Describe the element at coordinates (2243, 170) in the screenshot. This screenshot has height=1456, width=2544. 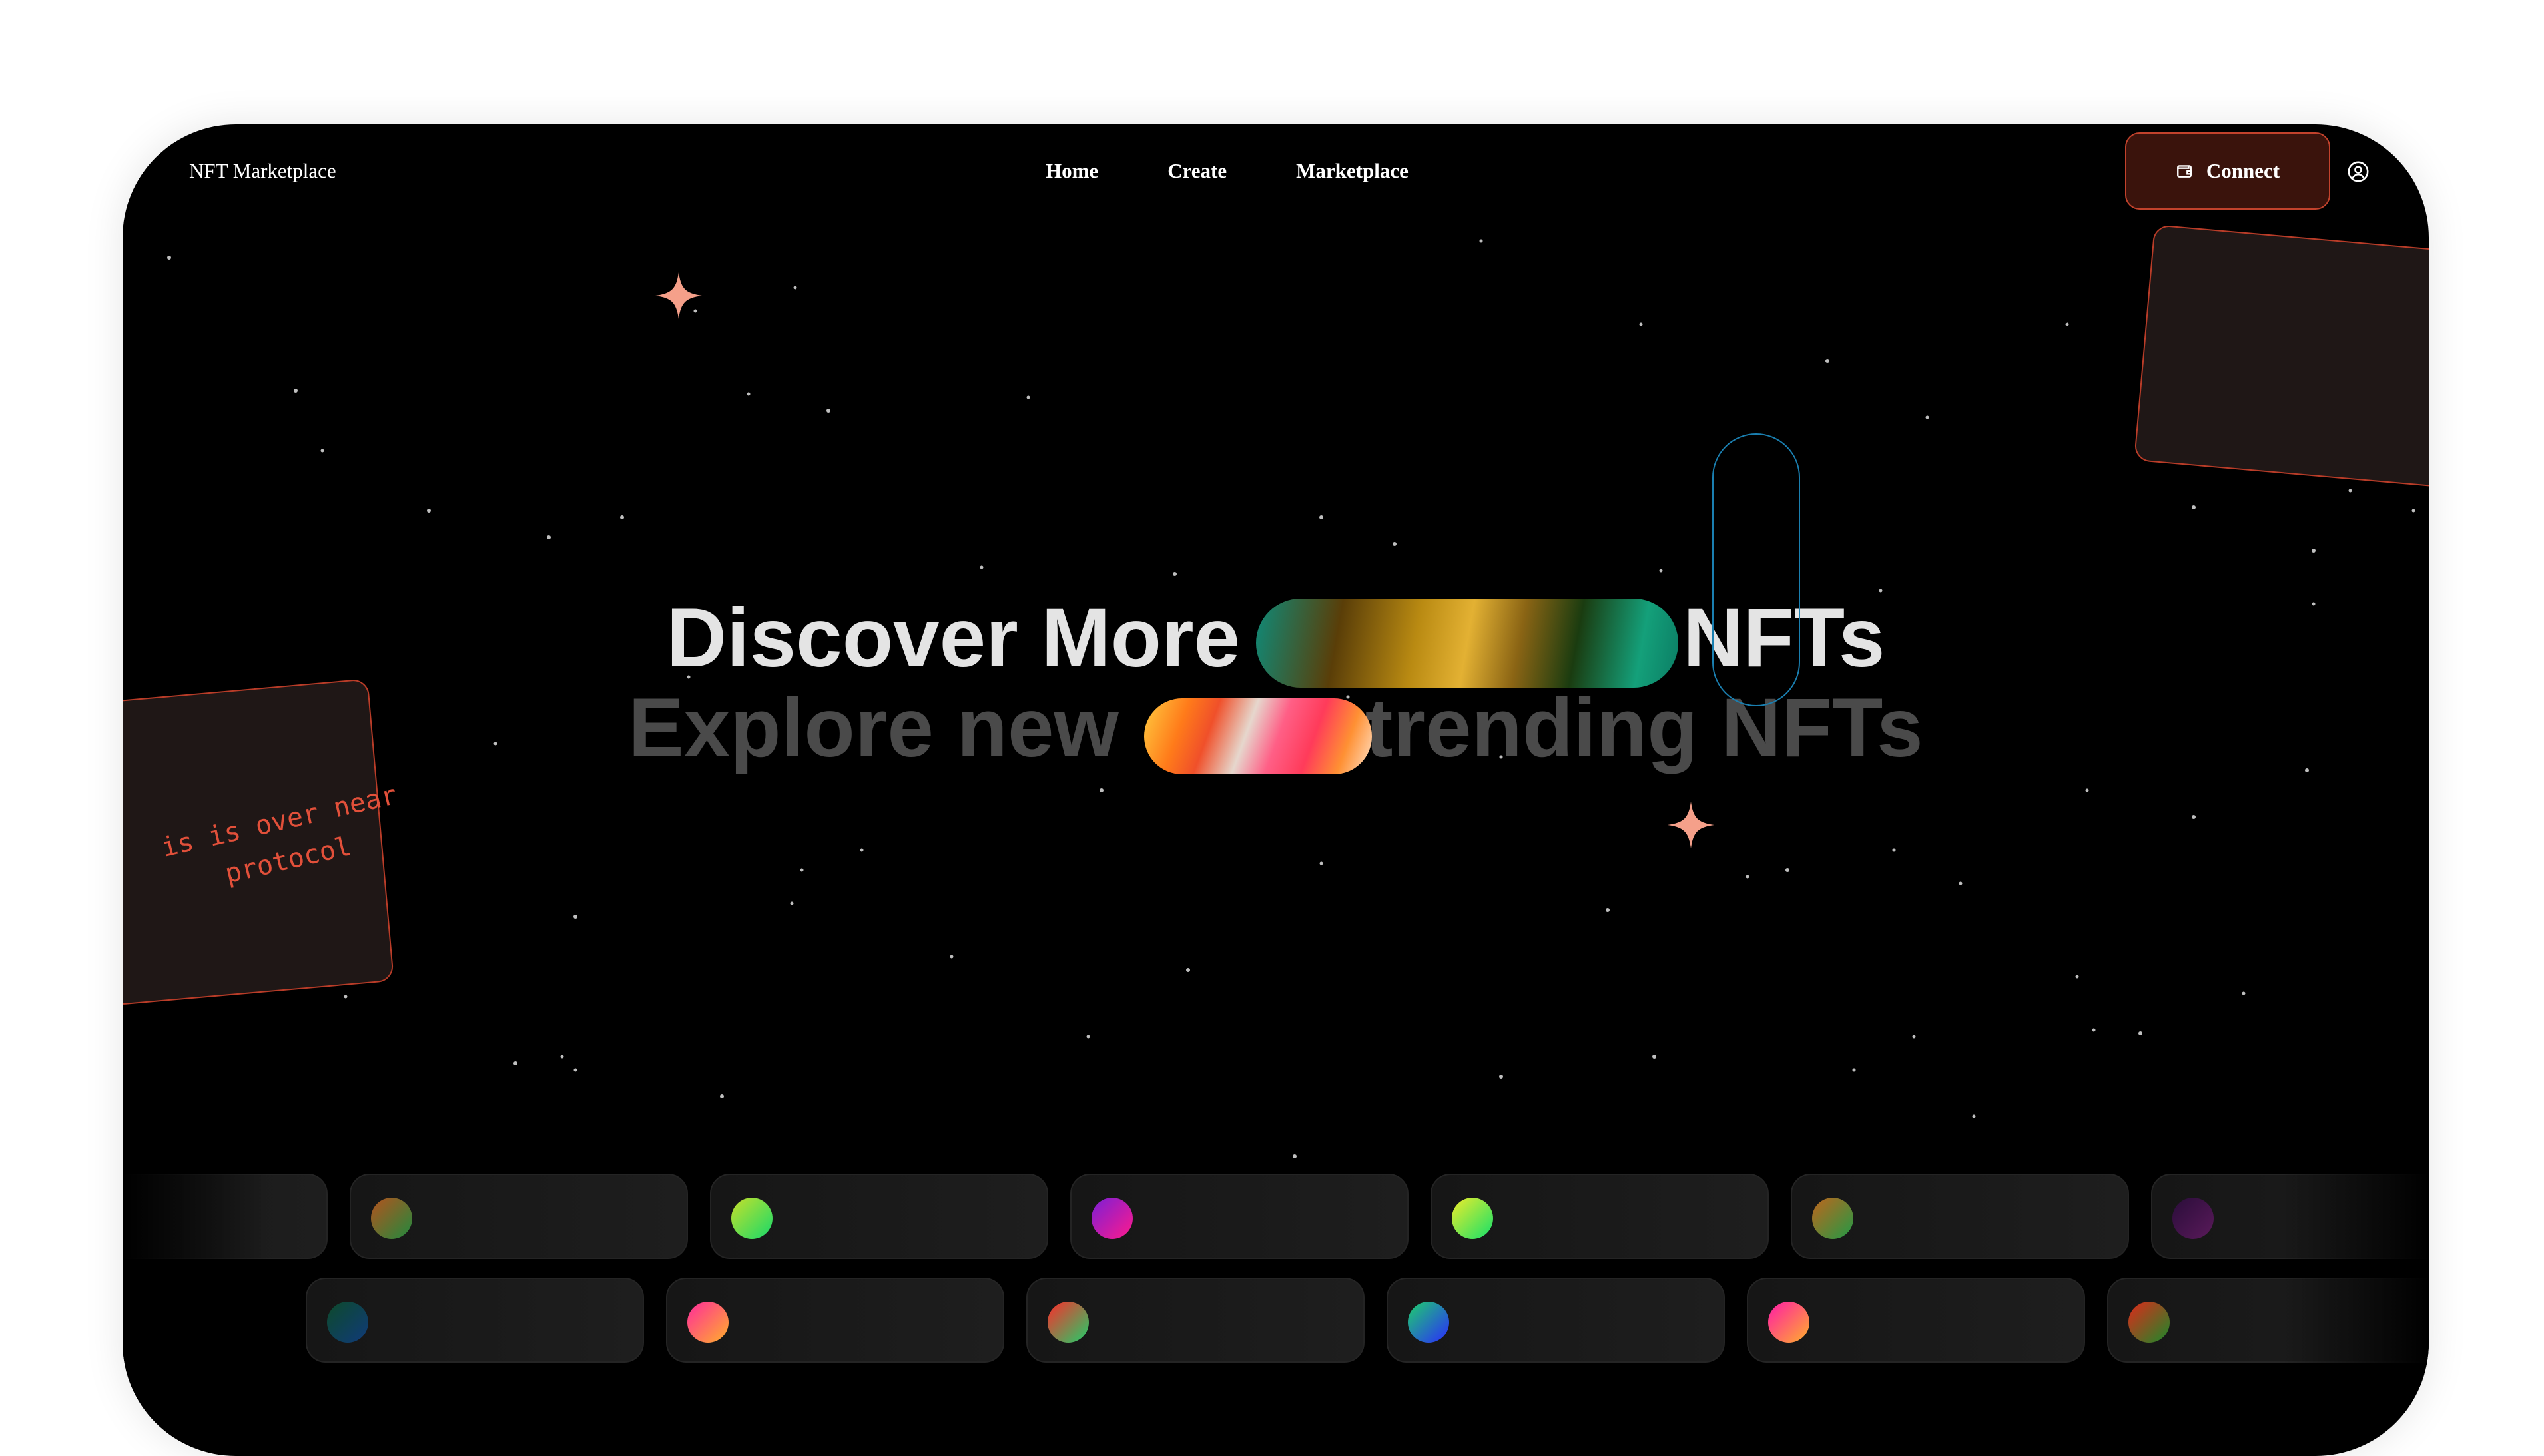
I see `connect-label: Connect` at that location.